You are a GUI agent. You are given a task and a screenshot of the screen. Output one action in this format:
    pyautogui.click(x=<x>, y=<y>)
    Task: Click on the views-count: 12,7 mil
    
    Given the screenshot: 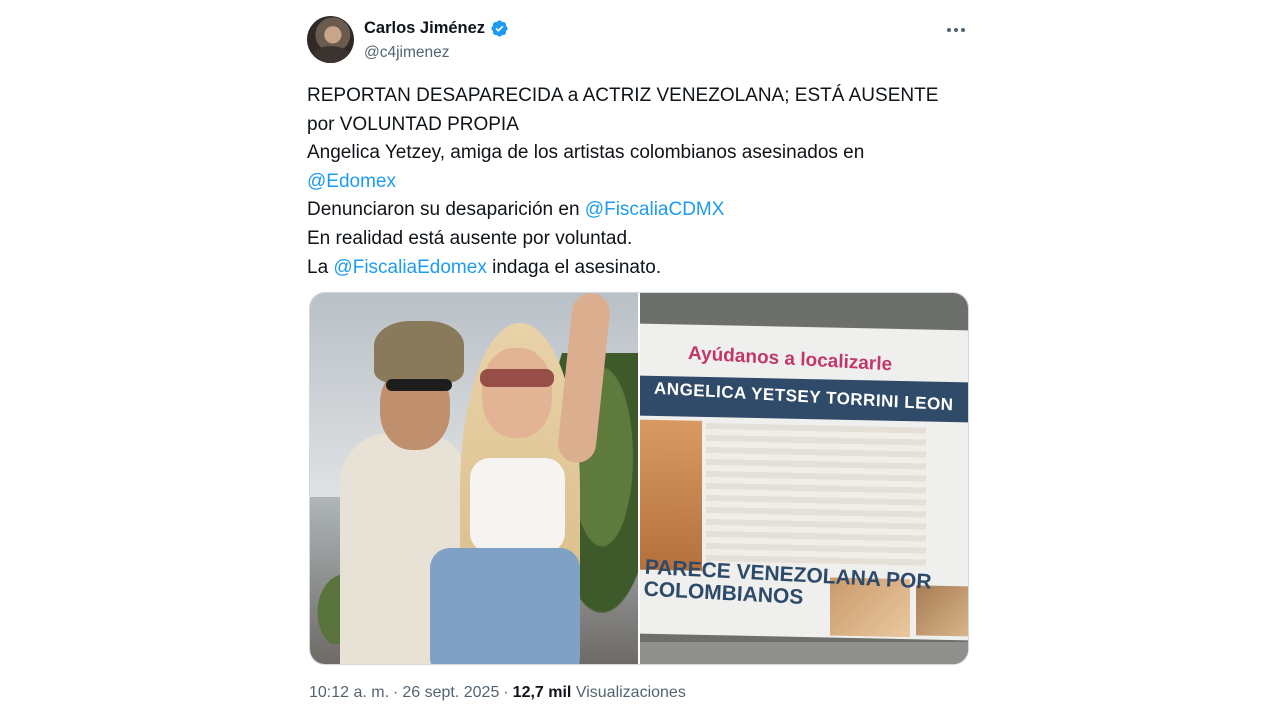 What is the action you would take?
    pyautogui.click(x=542, y=692)
    